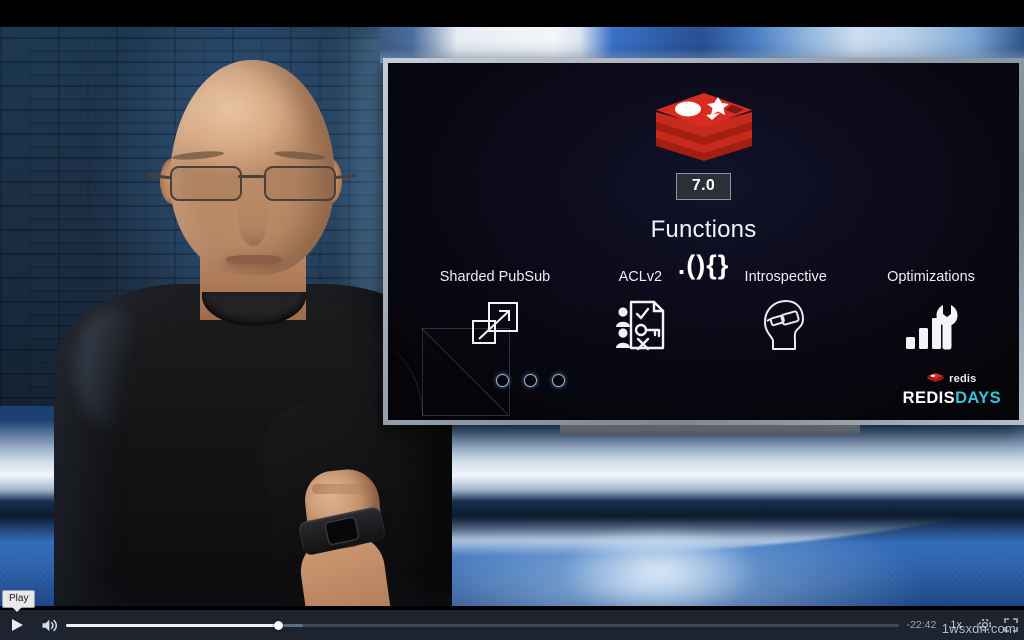 The height and width of the screenshot is (640, 1024). Describe the element at coordinates (495, 277) in the screenshot. I see `feature-label: Sharded PubSub` at that location.